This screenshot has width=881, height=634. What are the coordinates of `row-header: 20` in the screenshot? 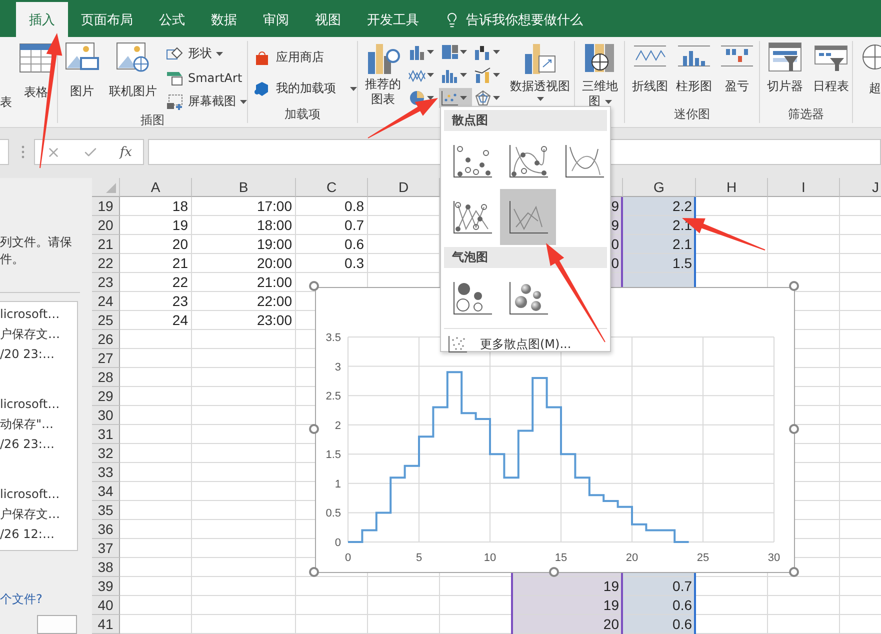 It's located at (106, 225).